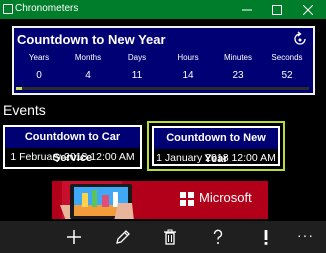 Image resolution: width=326 pixels, height=253 pixels. I want to click on ad-brand-text: Microsoft, so click(225, 197).